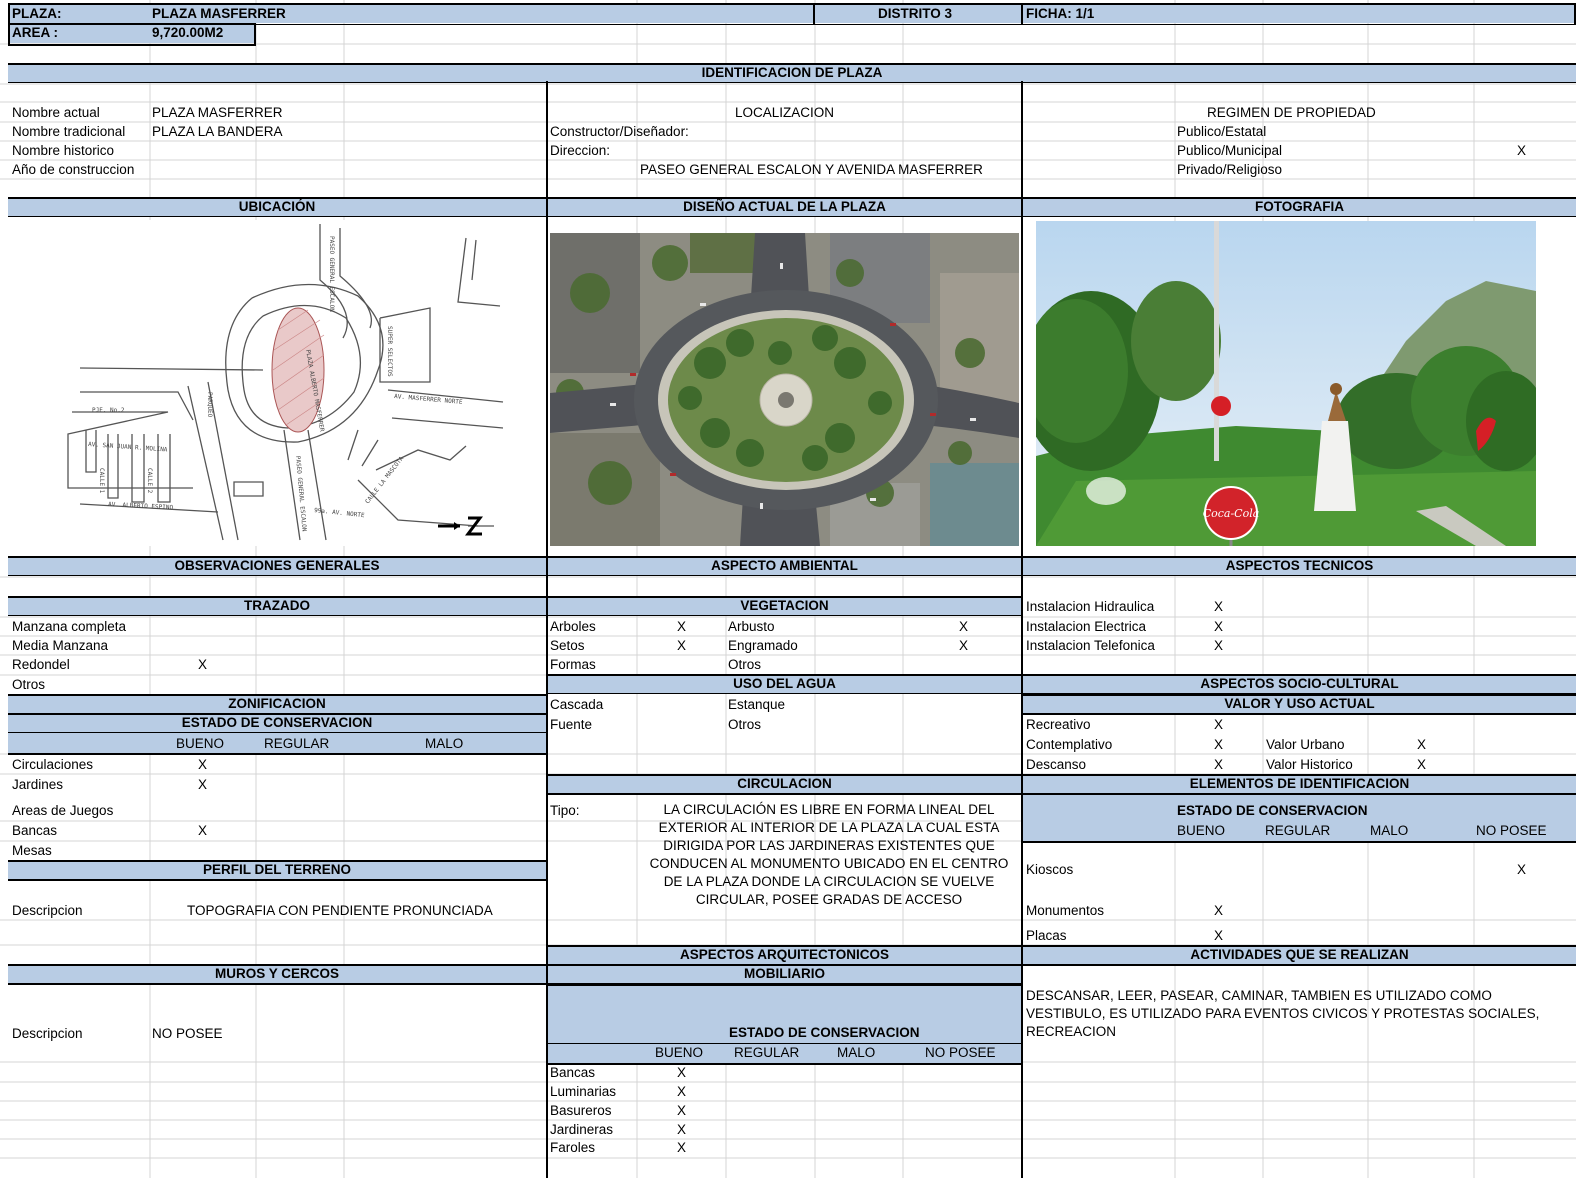 The image size is (1576, 1178). Describe the element at coordinates (784, 389) in the screenshot. I see `aerial-view-image` at that location.